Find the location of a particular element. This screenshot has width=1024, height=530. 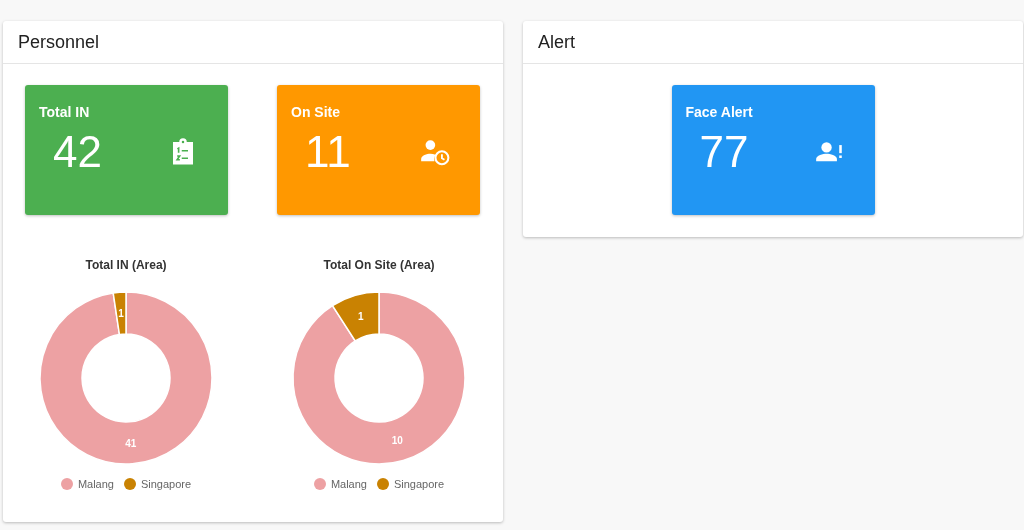

chart-title: Total IN (Area) is located at coordinates (126, 265).